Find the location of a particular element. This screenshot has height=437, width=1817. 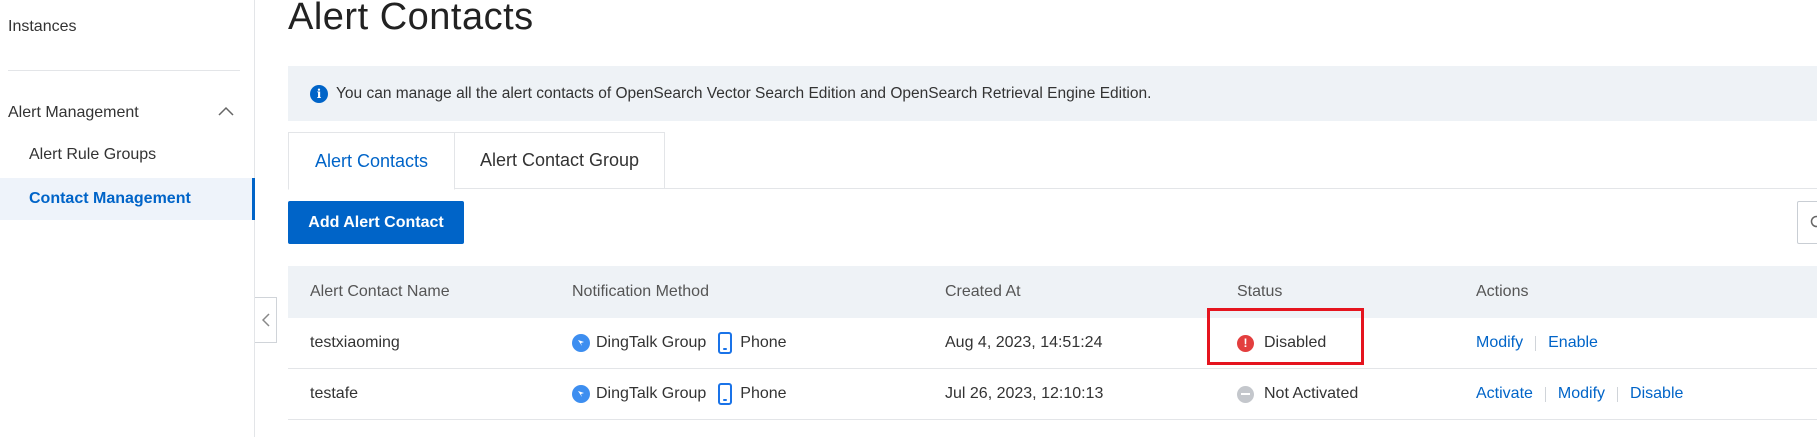

activate-link: Activate is located at coordinates (1504, 394).